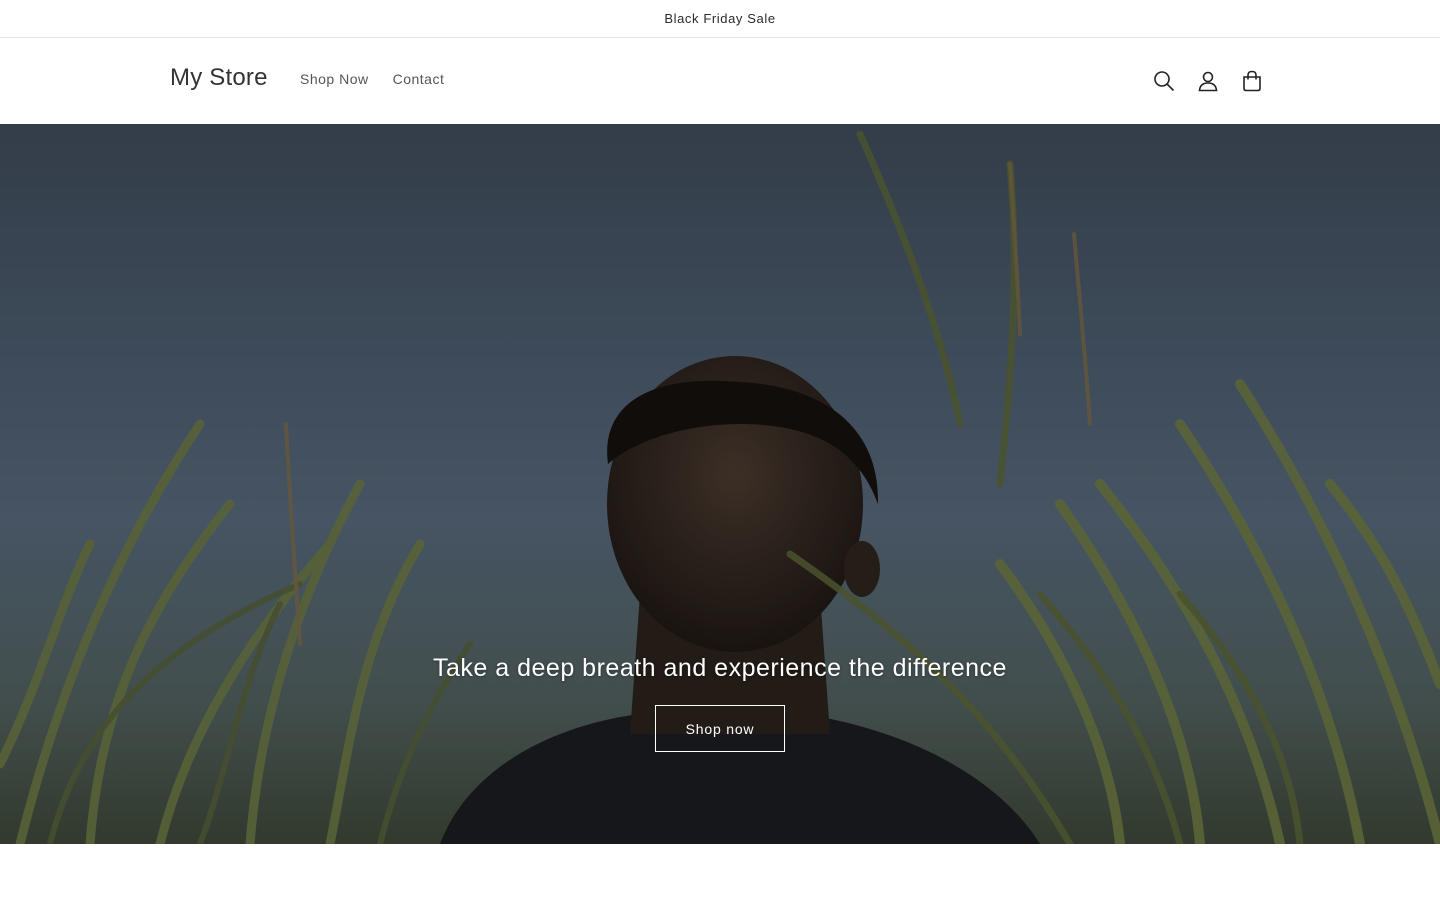 Image resolution: width=1440 pixels, height=900 pixels. I want to click on announcement-text: Black Friday Sale, so click(720, 18).